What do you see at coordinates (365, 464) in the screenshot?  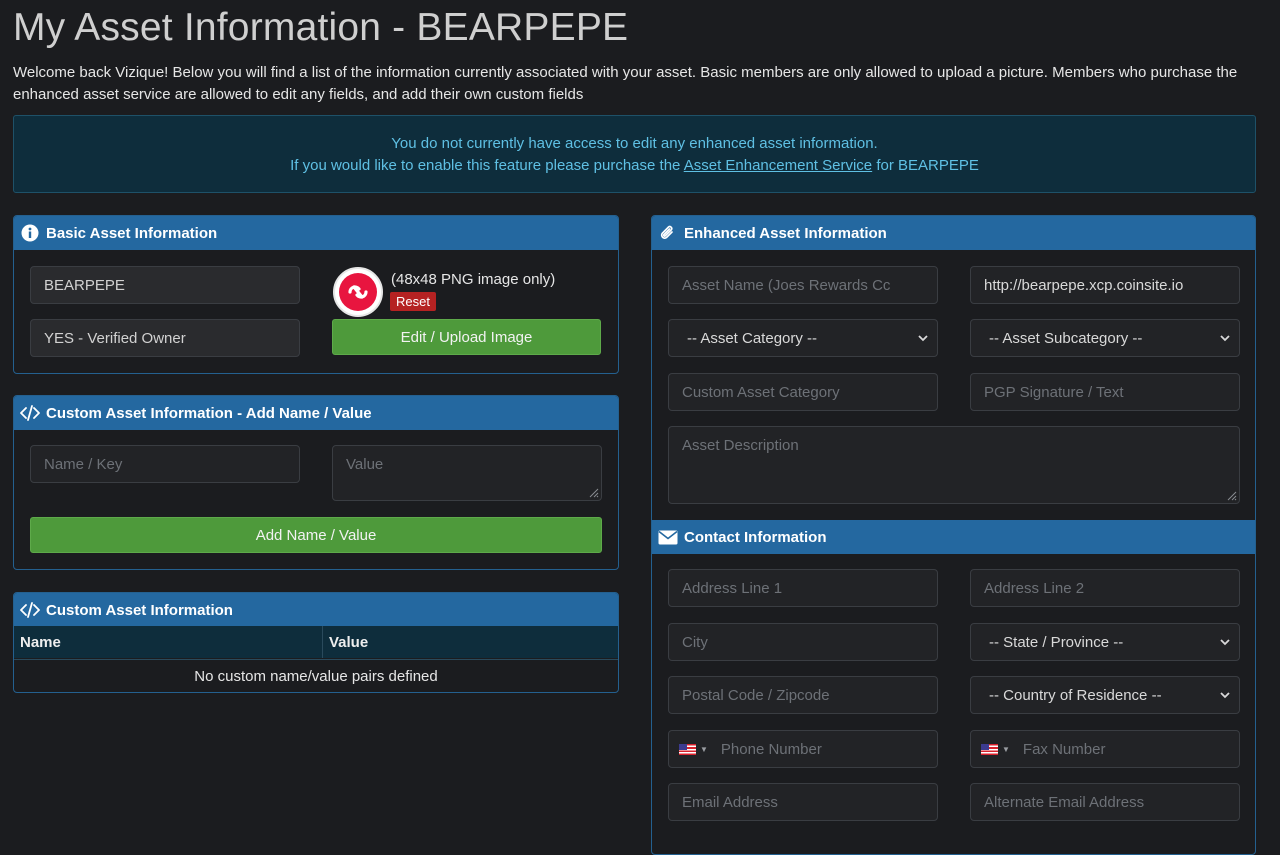 I see `value-placeholder: Value` at bounding box center [365, 464].